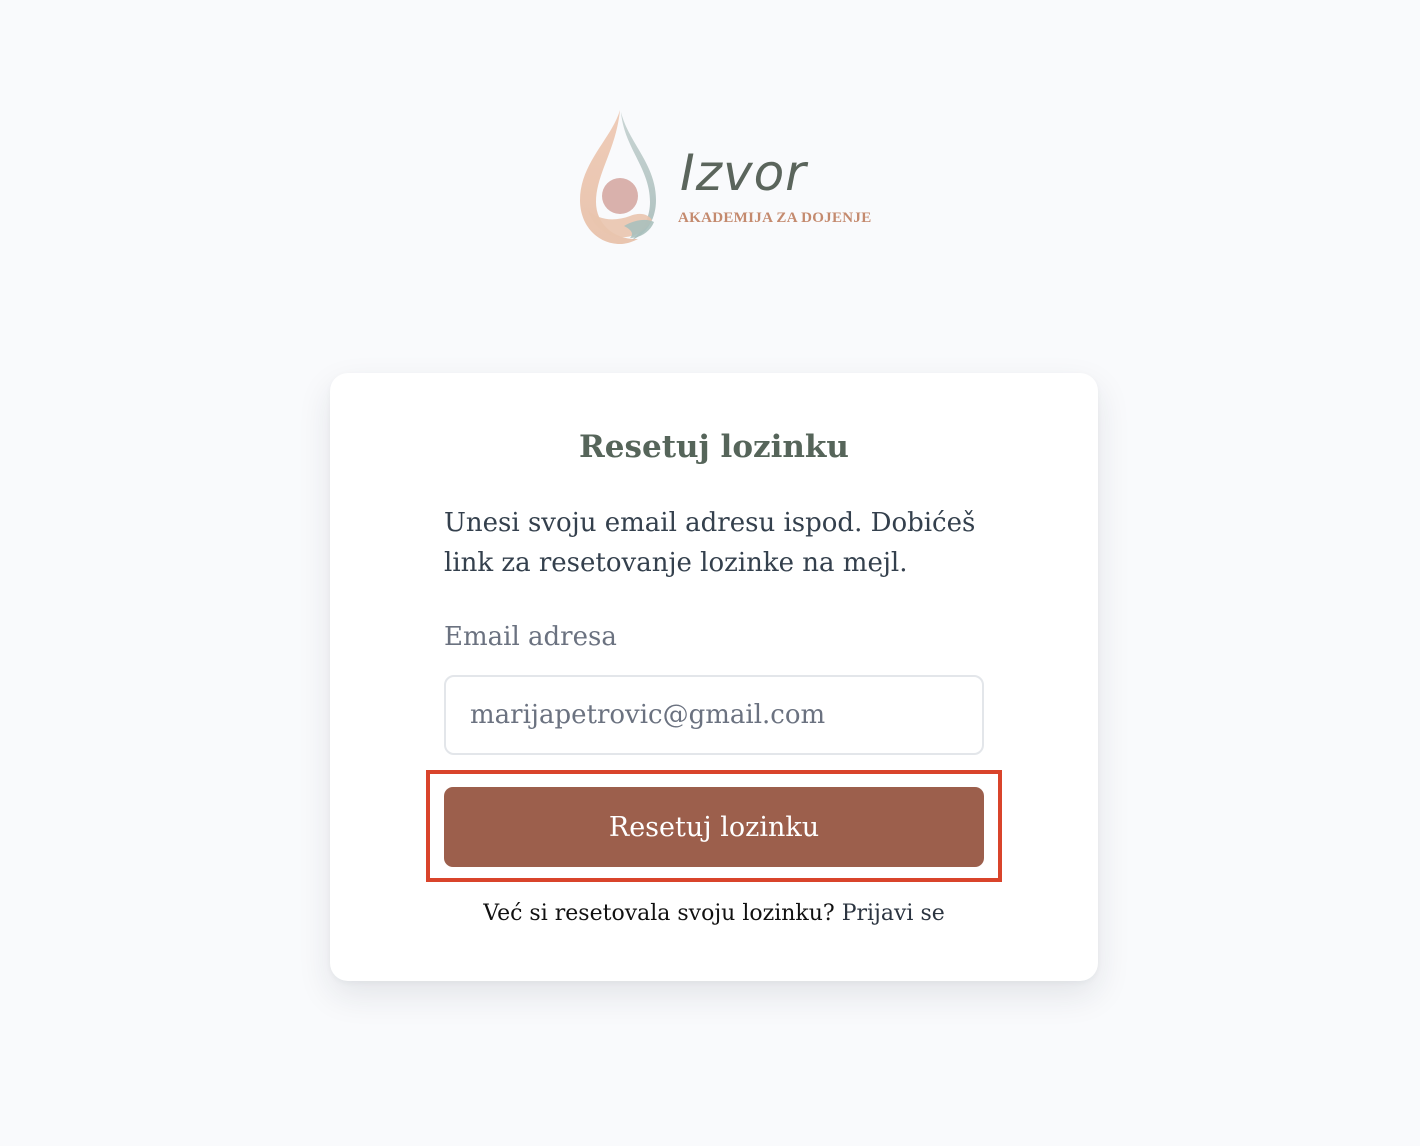  I want to click on login-prompt-text: Već si resetovala svoju lozinku?, so click(659, 913).